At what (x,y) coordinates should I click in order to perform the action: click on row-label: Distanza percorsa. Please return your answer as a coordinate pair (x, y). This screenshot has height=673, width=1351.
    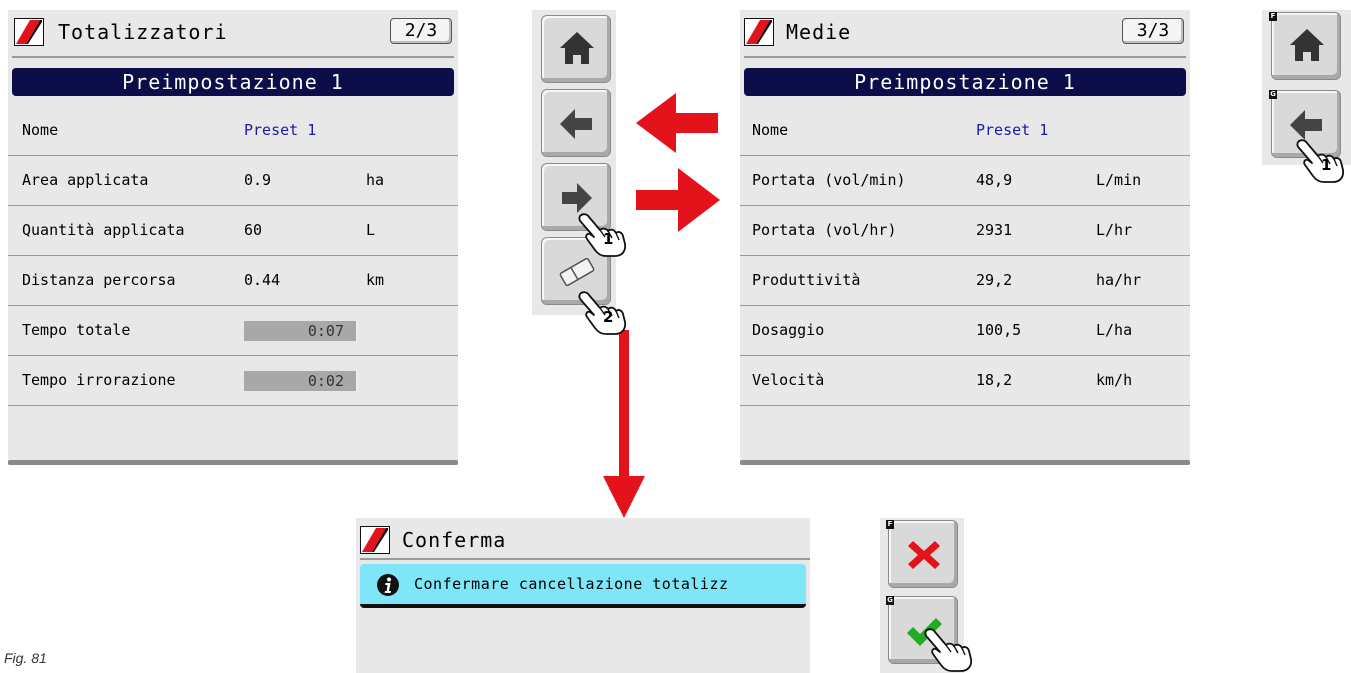
    Looking at the image, I should click on (99, 280).